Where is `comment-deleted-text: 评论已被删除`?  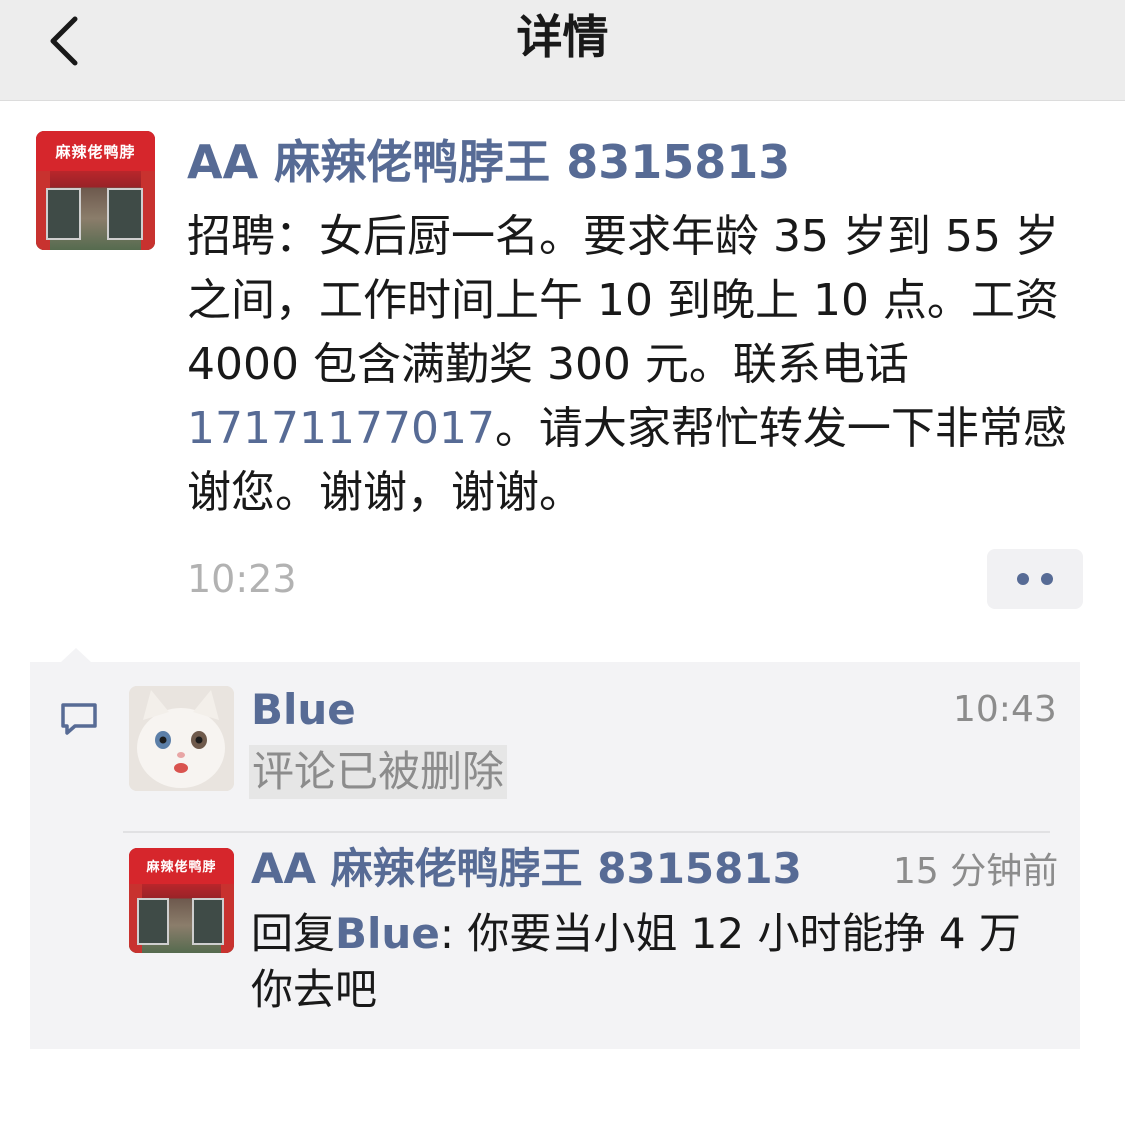
comment-deleted-text: 评论已被删除 is located at coordinates (378, 772).